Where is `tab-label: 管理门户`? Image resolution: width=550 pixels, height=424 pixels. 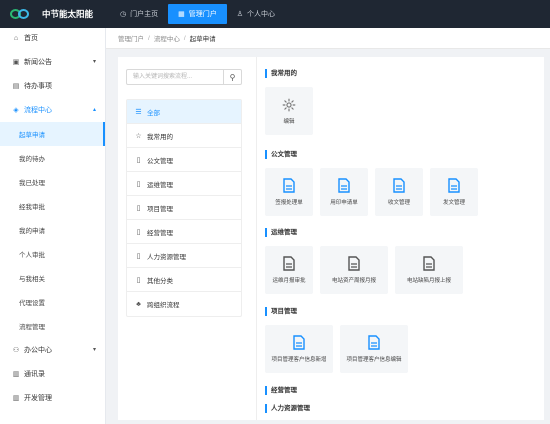
tab-label: 管理门户 is located at coordinates (202, 14).